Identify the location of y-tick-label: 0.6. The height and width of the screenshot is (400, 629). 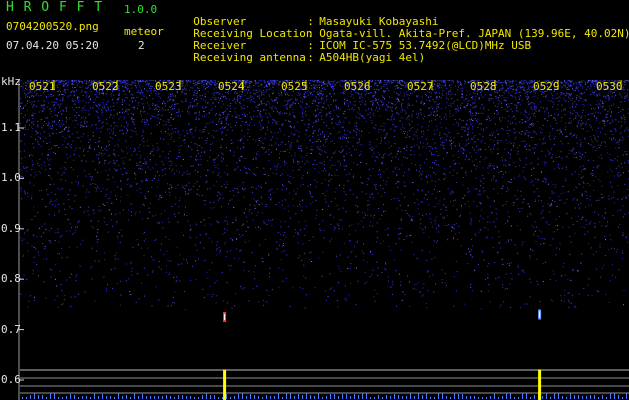
(11, 379).